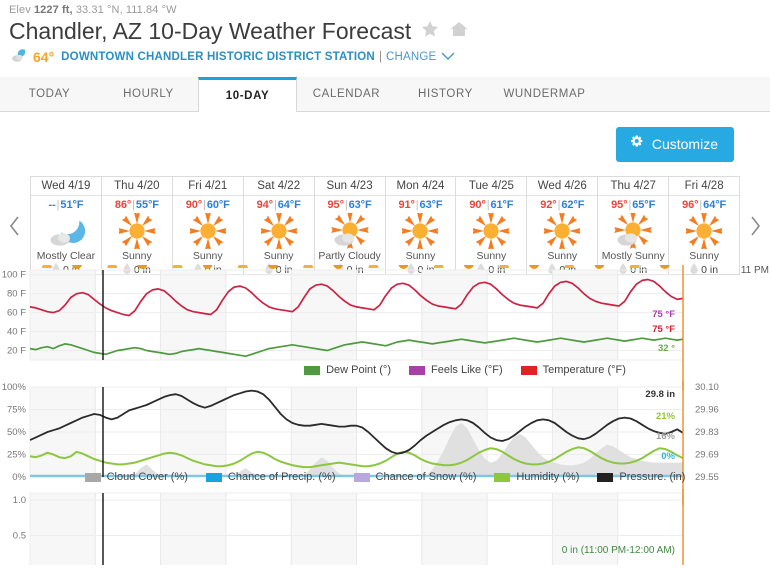 Image resolution: width=770 pixels, height=570 pixels. I want to click on conditions-legend-item: Cloud Cover (%), so click(136, 477).